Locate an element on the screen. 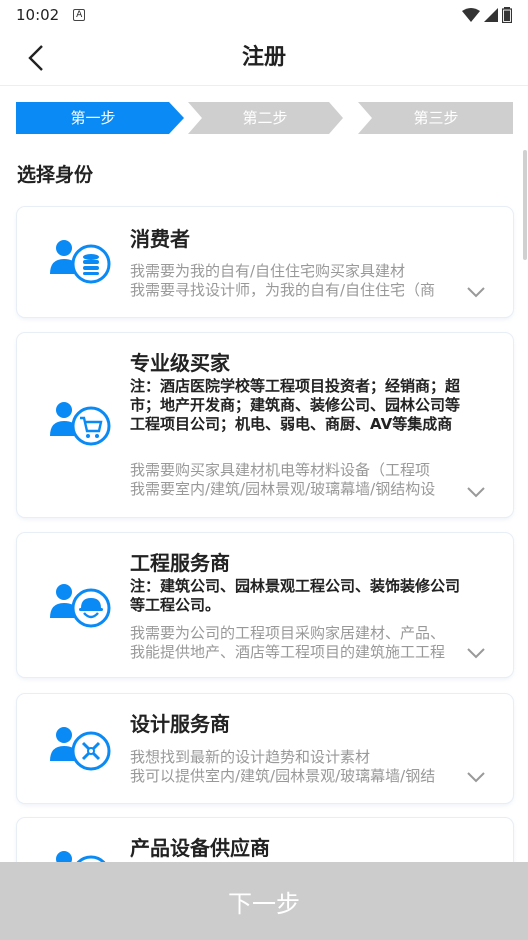 The height and width of the screenshot is (940, 528). step-indicator: 第一步 第二步 第三步 is located at coordinates (264, 118).